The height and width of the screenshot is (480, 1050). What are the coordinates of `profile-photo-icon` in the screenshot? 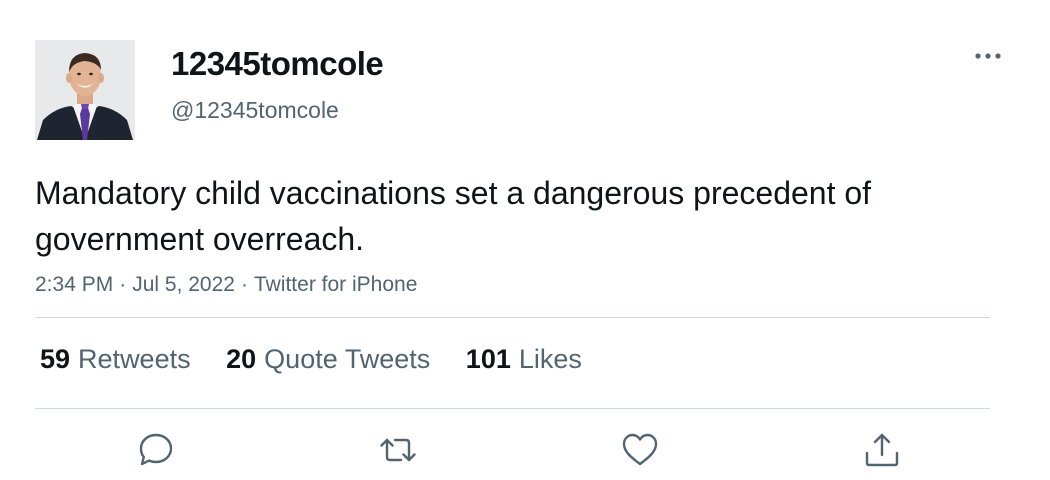 It's located at (85, 90).